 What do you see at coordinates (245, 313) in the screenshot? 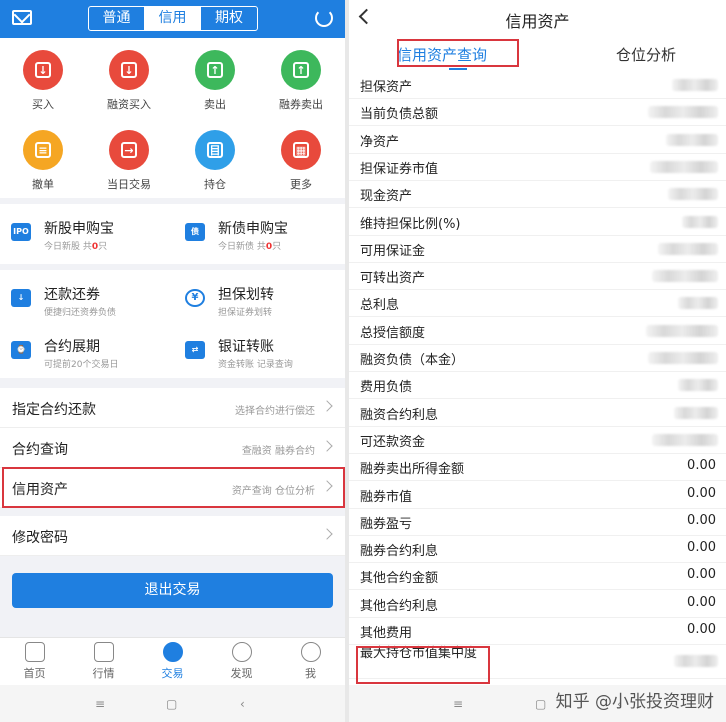
I see `feature-subtitle: 担保证券划转` at bounding box center [245, 313].